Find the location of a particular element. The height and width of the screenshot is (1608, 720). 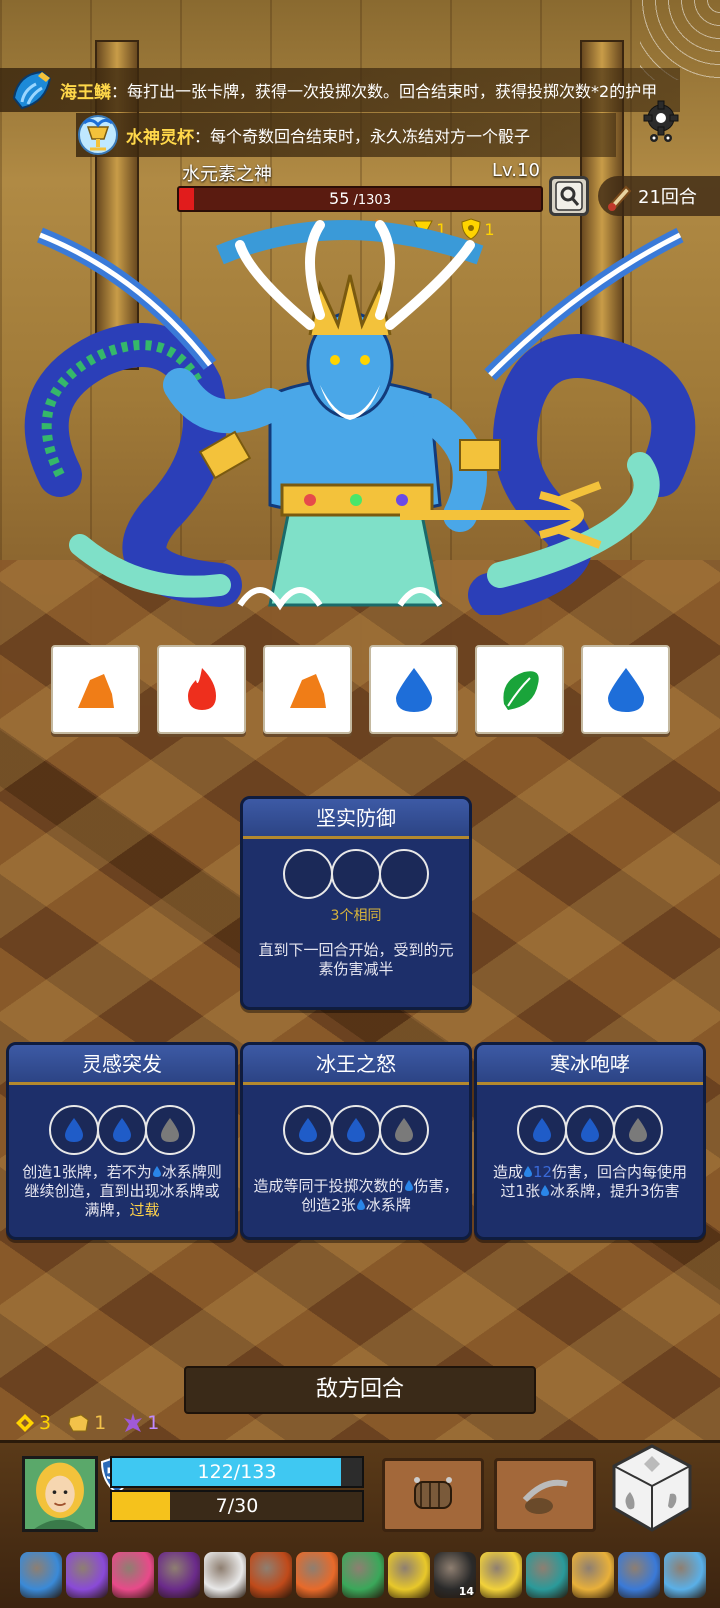

magnifier-icon is located at coordinates (569, 196).